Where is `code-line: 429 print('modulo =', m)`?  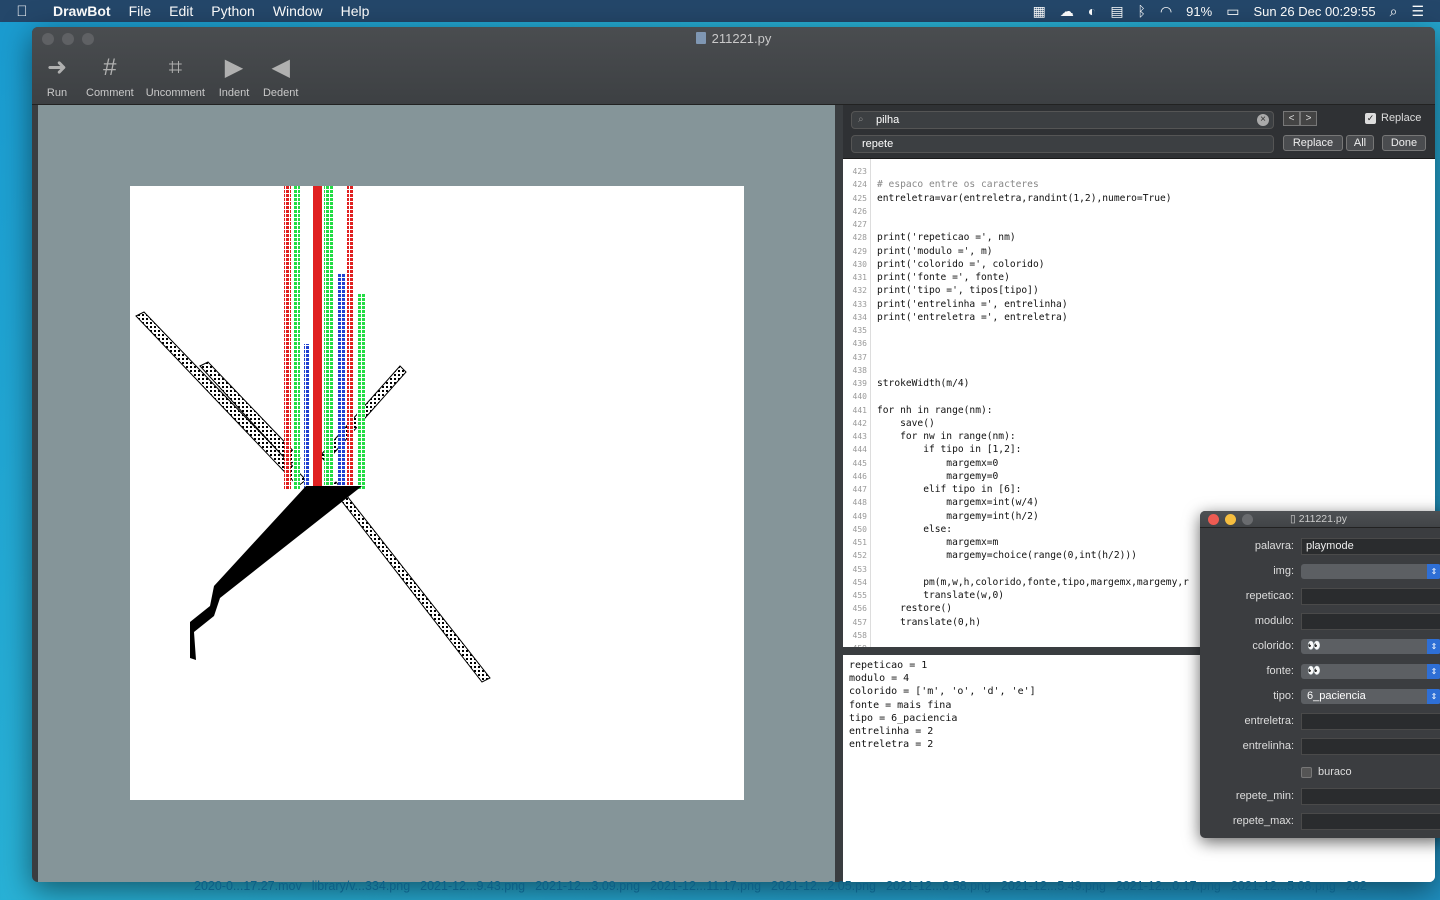 code-line: 429 print('modulo =', m) is located at coordinates (1139, 251).